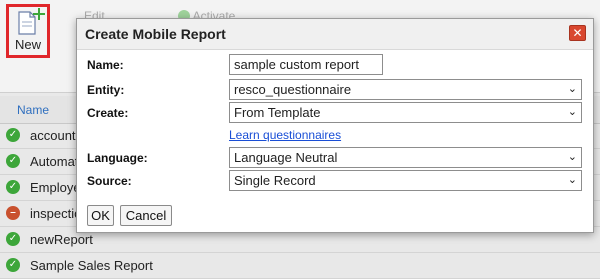  Describe the element at coordinates (28, 31) in the screenshot. I see `new-button: New` at that location.